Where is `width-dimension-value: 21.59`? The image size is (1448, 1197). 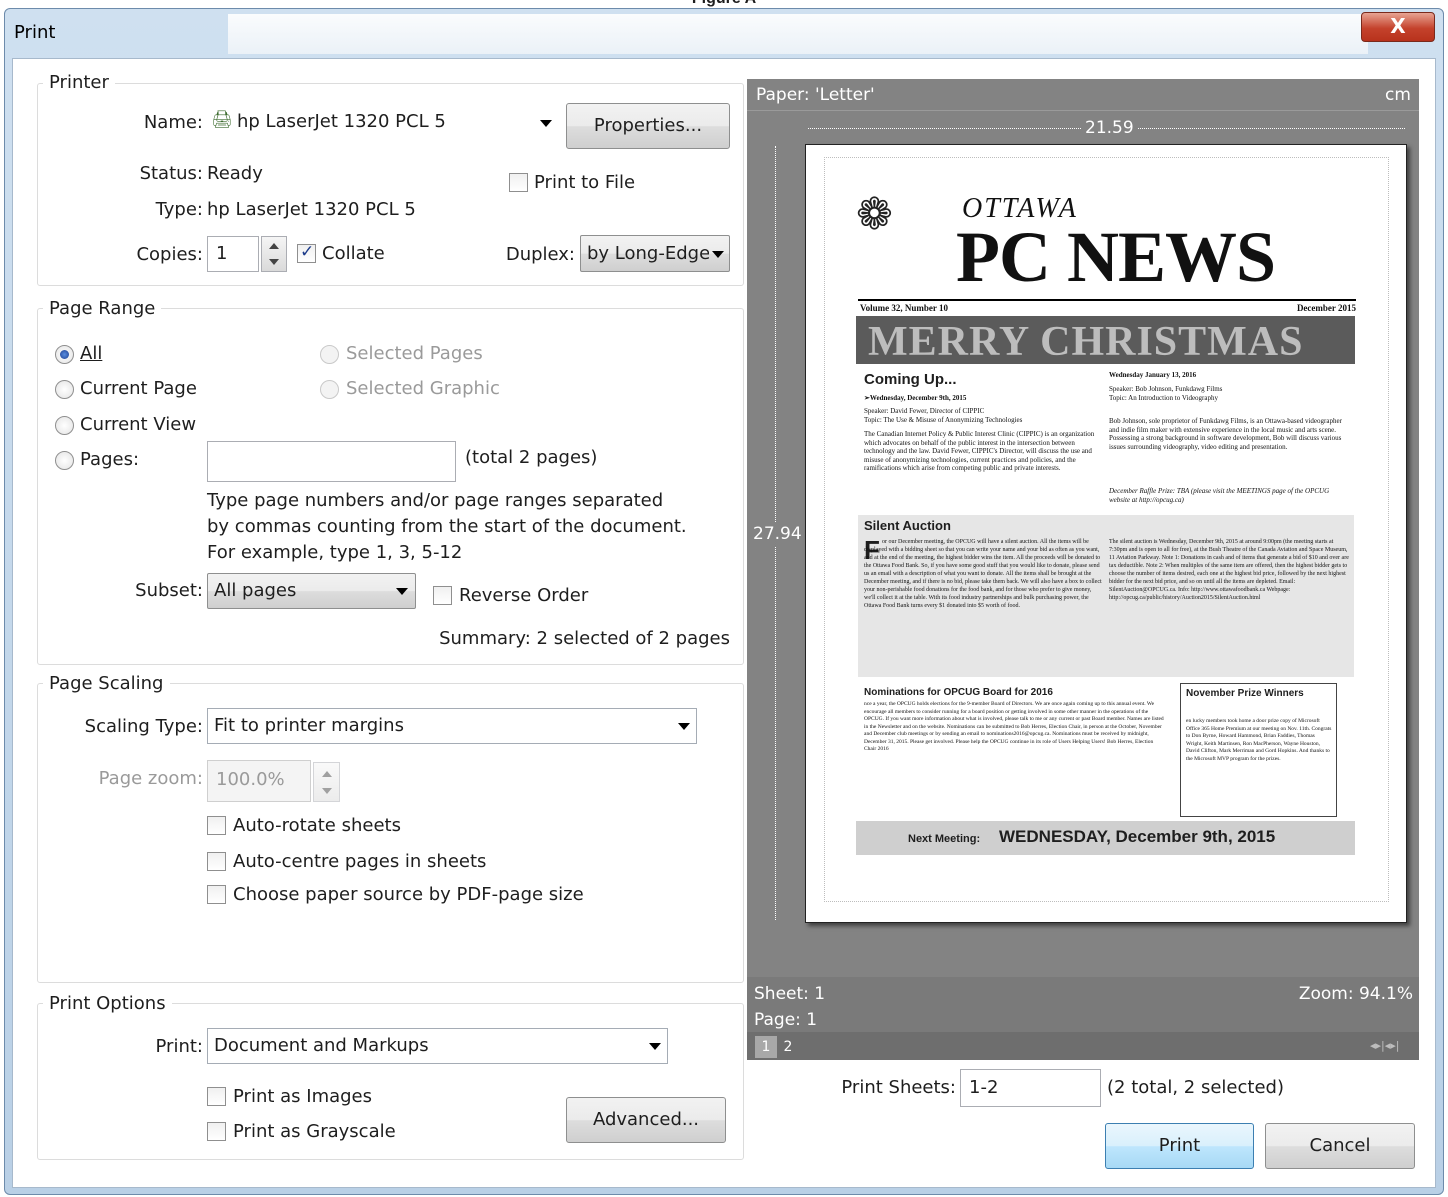
width-dimension-value: 21.59 is located at coordinates (1109, 128).